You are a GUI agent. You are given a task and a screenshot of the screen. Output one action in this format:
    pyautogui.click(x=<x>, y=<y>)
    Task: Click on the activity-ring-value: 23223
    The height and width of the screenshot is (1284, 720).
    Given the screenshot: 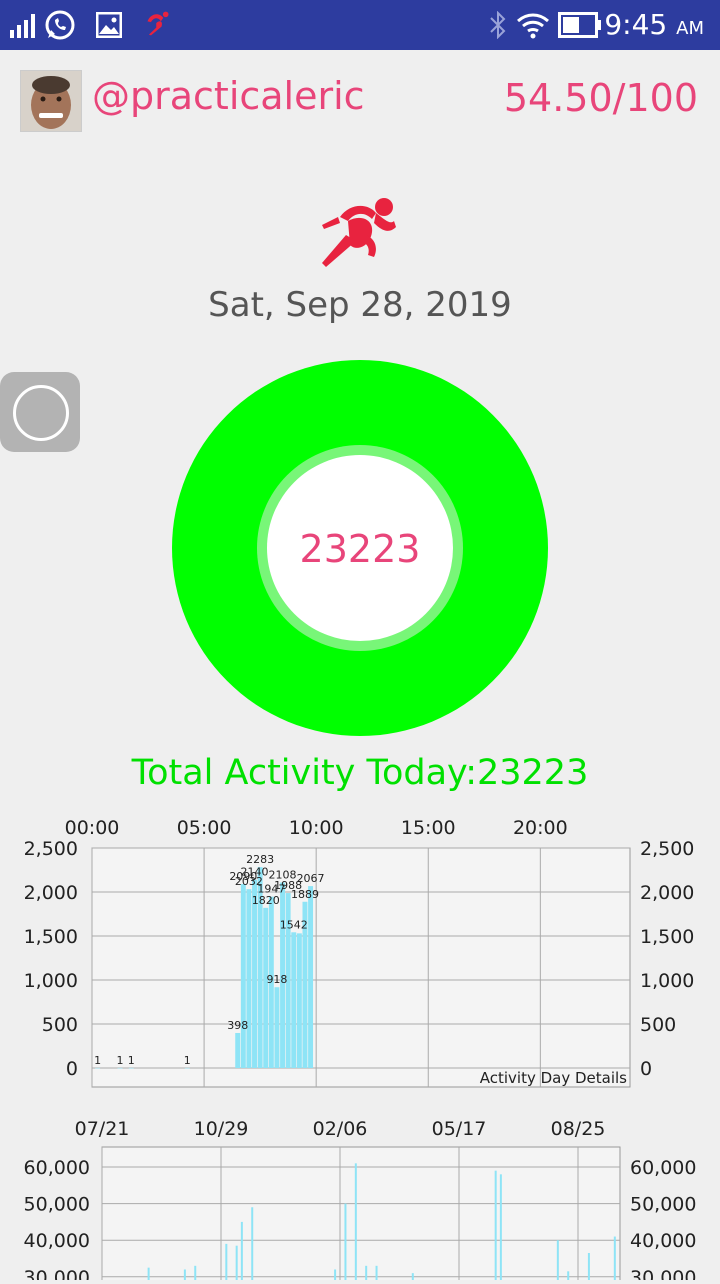 What is the action you would take?
    pyautogui.click(x=360, y=549)
    